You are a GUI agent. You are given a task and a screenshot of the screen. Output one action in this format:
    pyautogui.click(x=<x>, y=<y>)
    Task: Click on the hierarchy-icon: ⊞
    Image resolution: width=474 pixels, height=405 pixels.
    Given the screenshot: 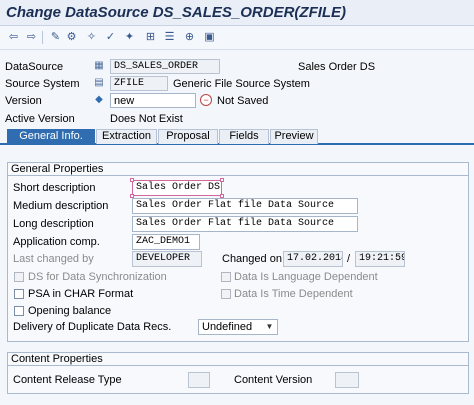 What is the action you would take?
    pyautogui.click(x=150, y=37)
    